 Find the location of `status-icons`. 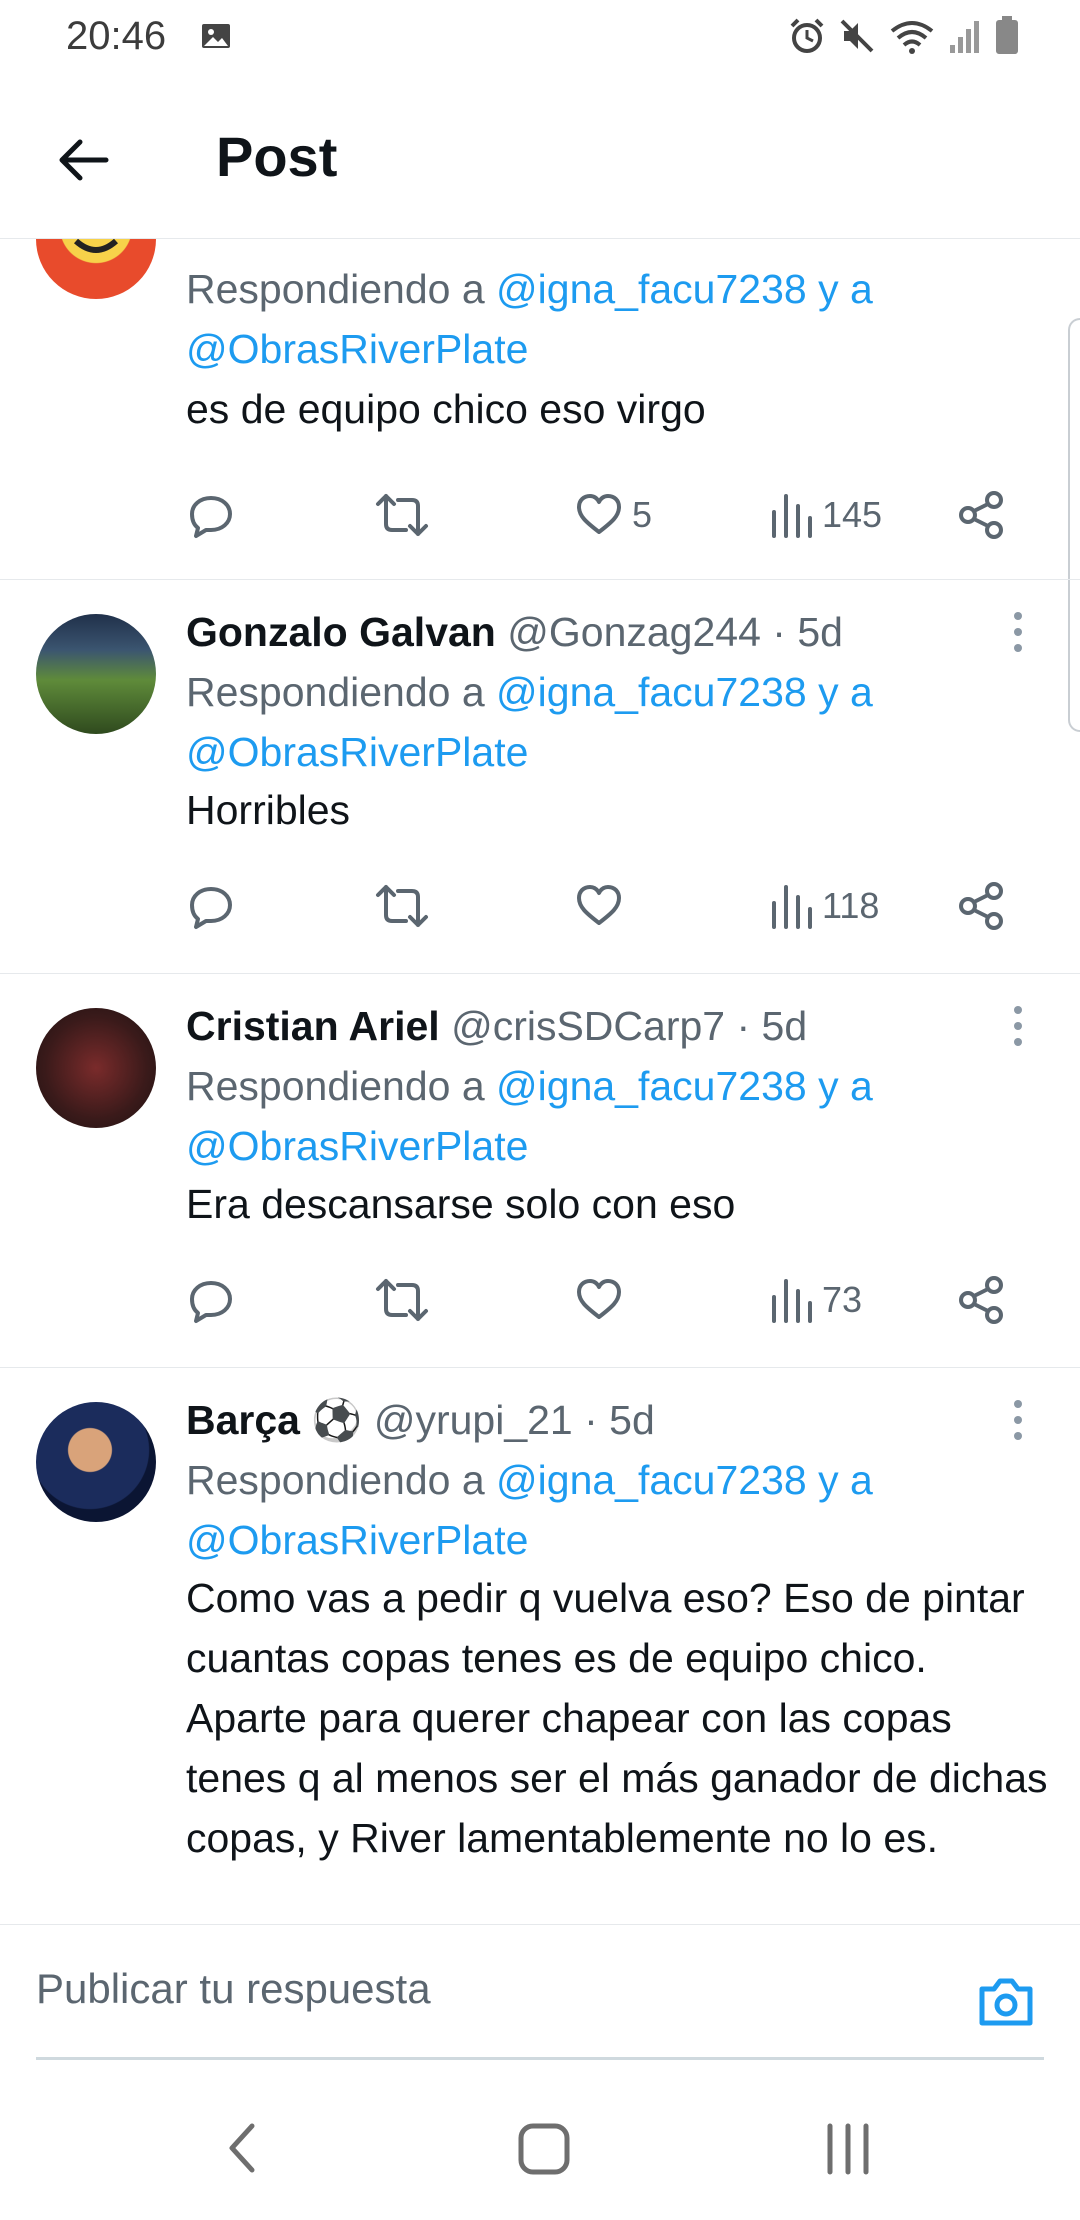

status-icons is located at coordinates (904, 36).